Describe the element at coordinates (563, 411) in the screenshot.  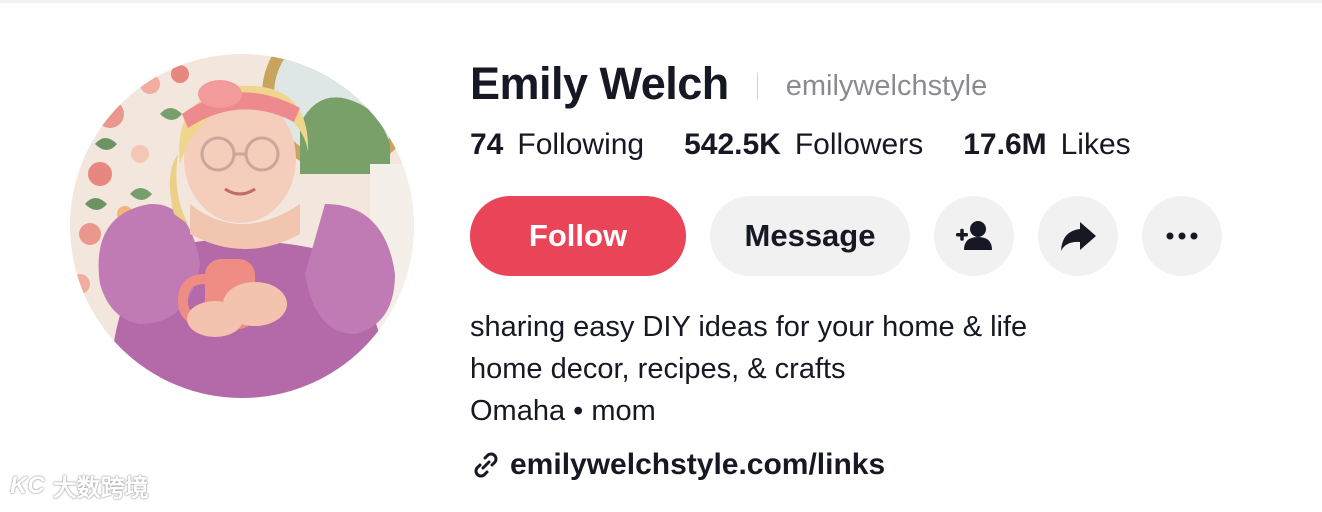
I see `bio-line: Omaha • mom` at that location.